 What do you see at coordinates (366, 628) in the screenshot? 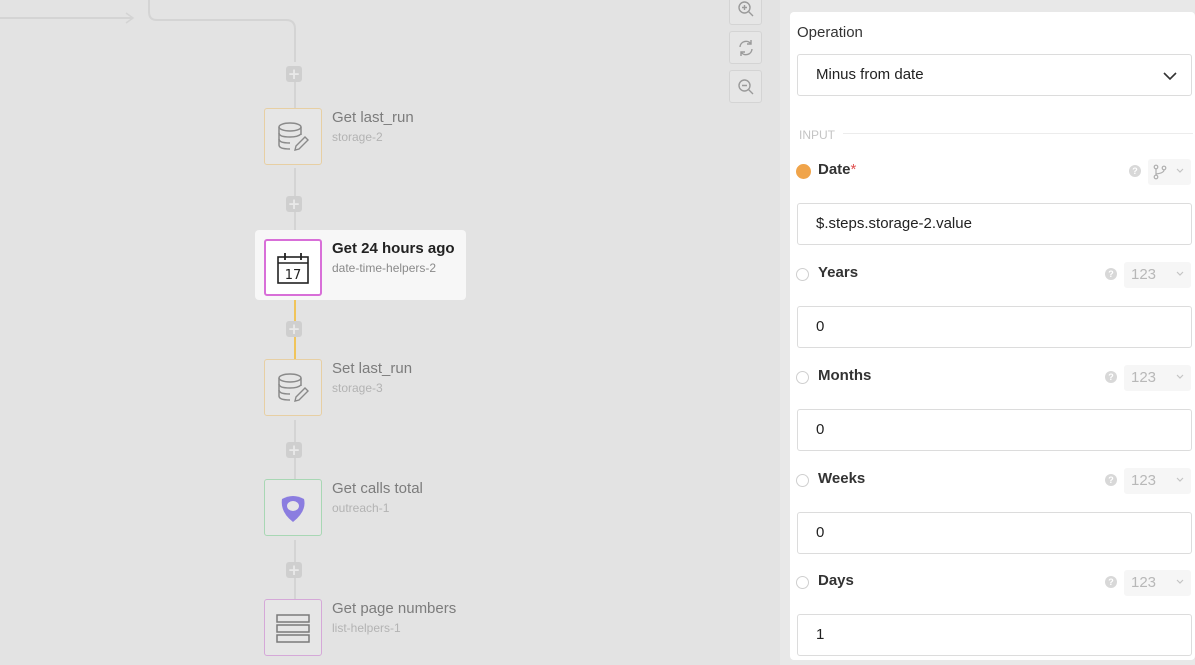
I see `step-id: list-helpers-1` at bounding box center [366, 628].